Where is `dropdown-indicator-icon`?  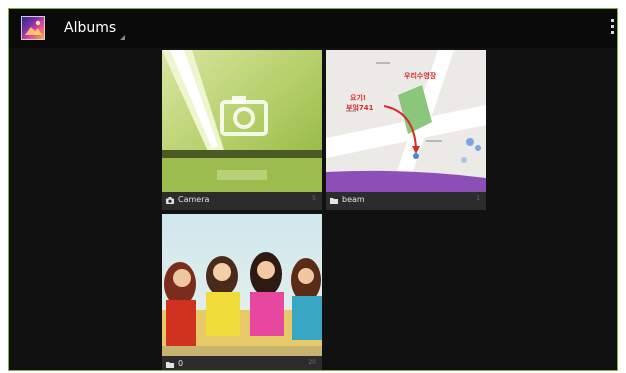
dropdown-indicator-icon is located at coordinates (122, 37).